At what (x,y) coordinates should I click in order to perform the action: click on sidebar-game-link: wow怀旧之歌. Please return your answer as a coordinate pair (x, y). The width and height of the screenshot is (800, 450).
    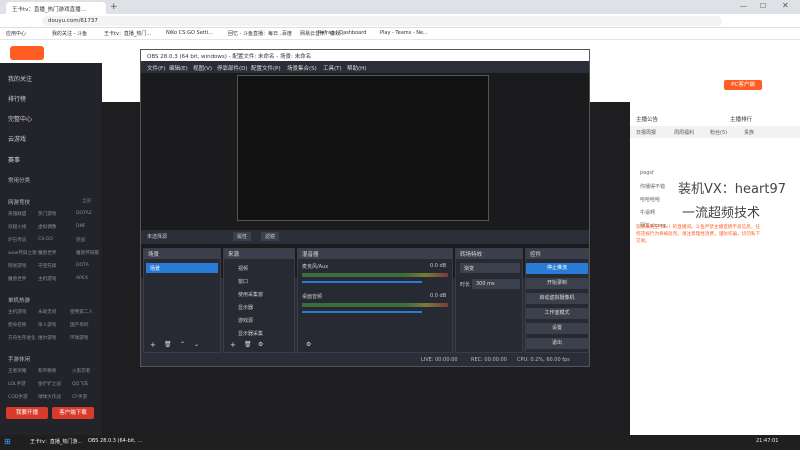
    Looking at the image, I should click on (22, 253).